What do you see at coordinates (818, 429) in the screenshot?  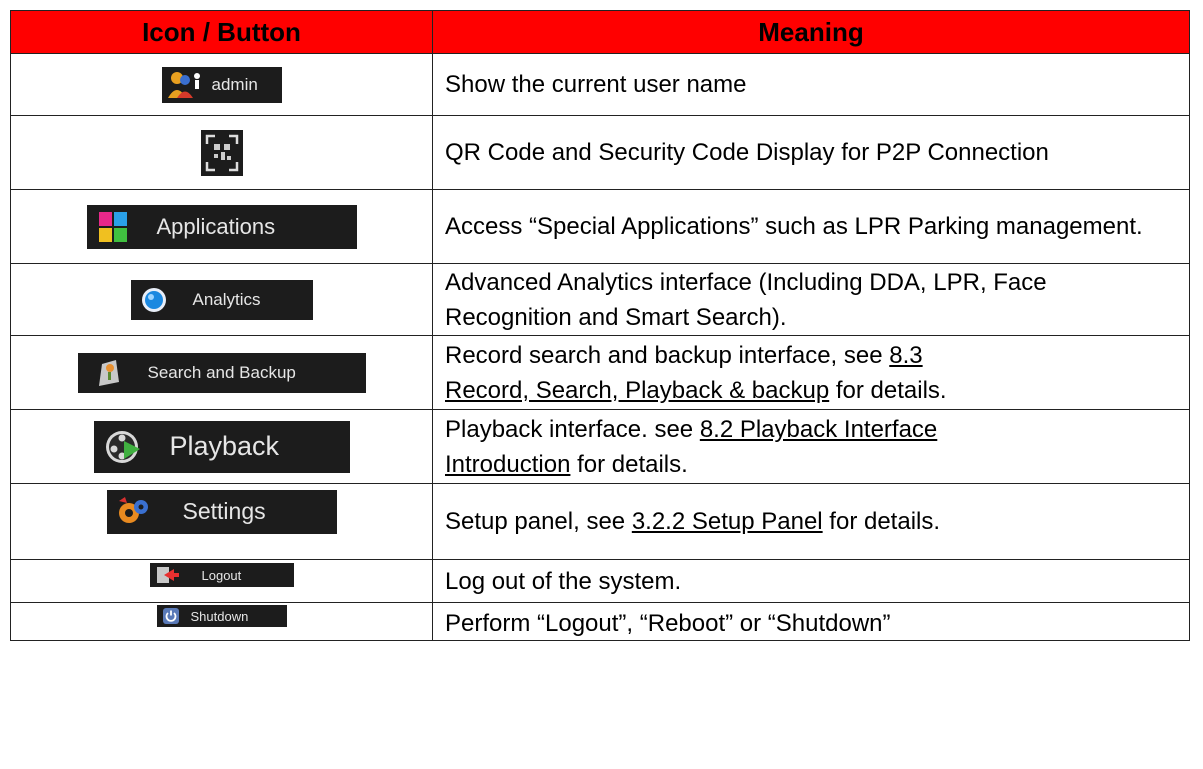 I see `link-playback-interface: 8.2 Playback Interface` at bounding box center [818, 429].